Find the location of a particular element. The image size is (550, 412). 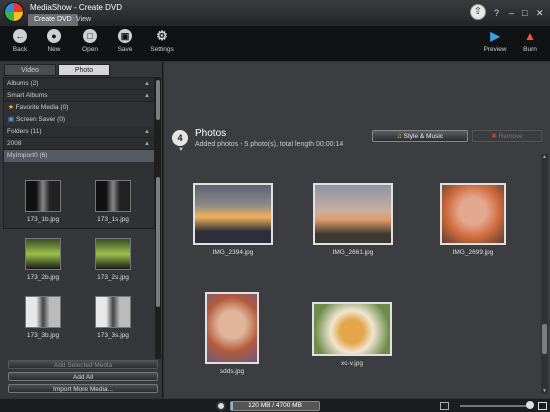

add-selected-media-button: Add Selected Media is located at coordinates (83, 364).